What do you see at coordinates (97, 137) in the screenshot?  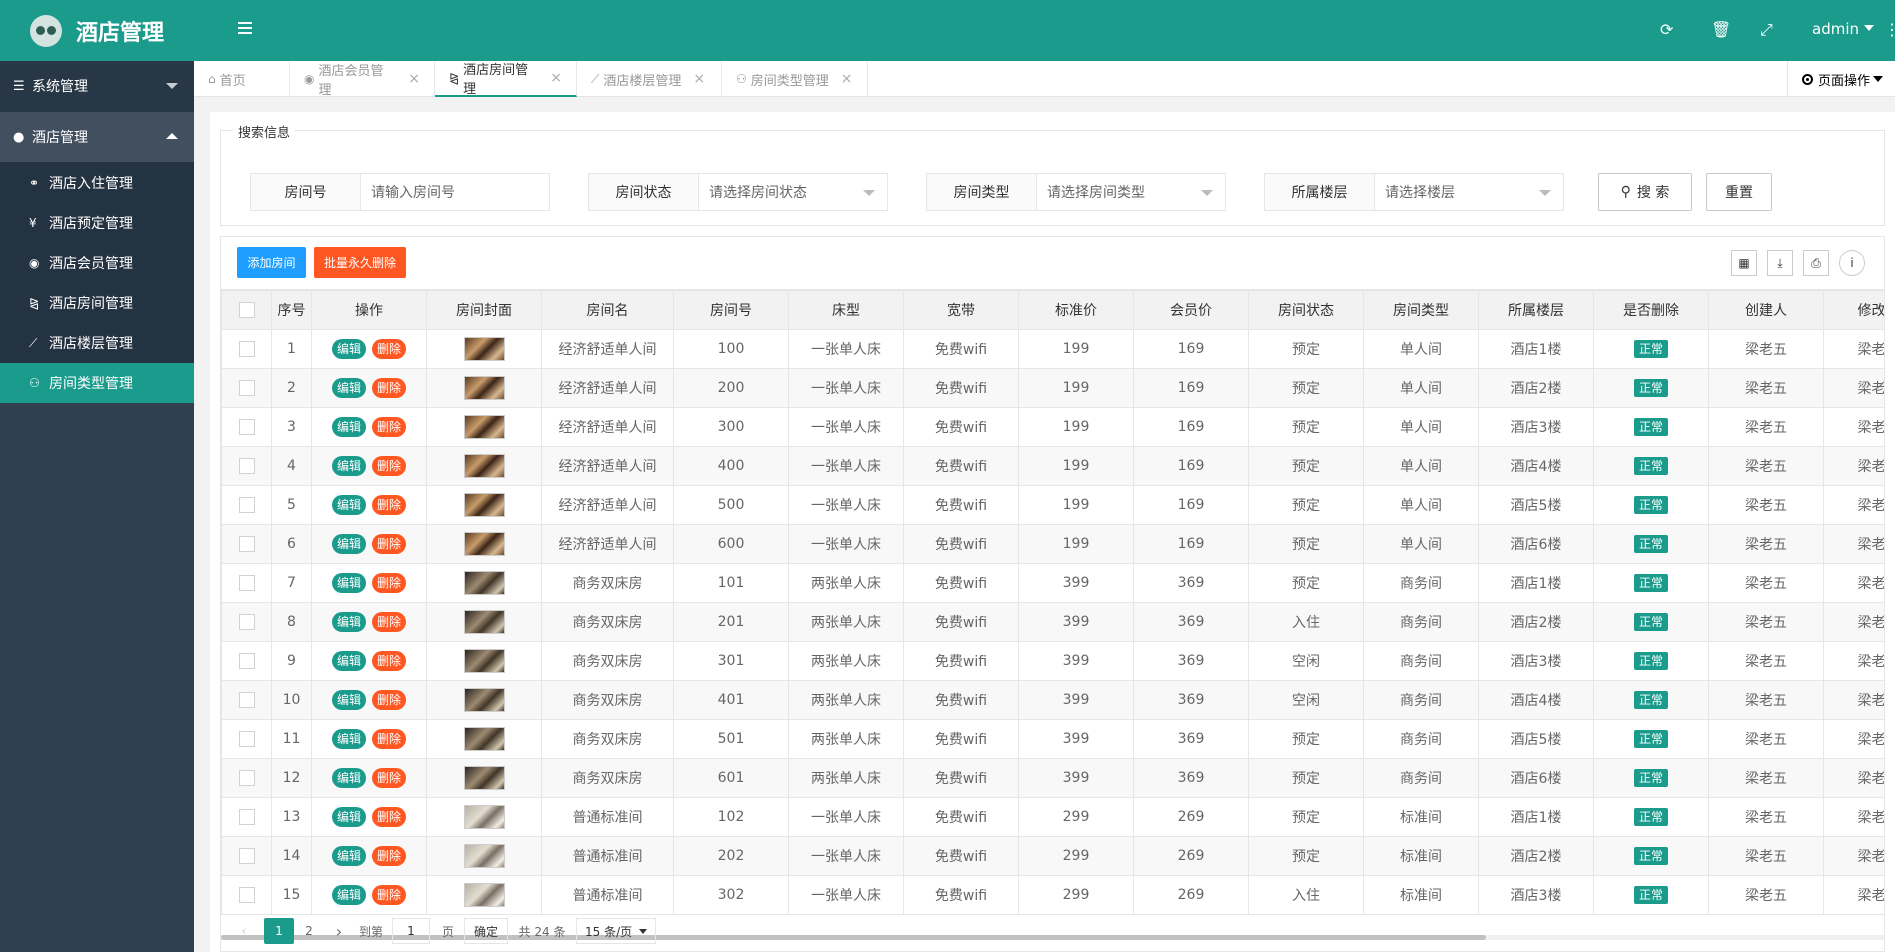 I see `nav-group-hotel: ● 酒店管理` at bounding box center [97, 137].